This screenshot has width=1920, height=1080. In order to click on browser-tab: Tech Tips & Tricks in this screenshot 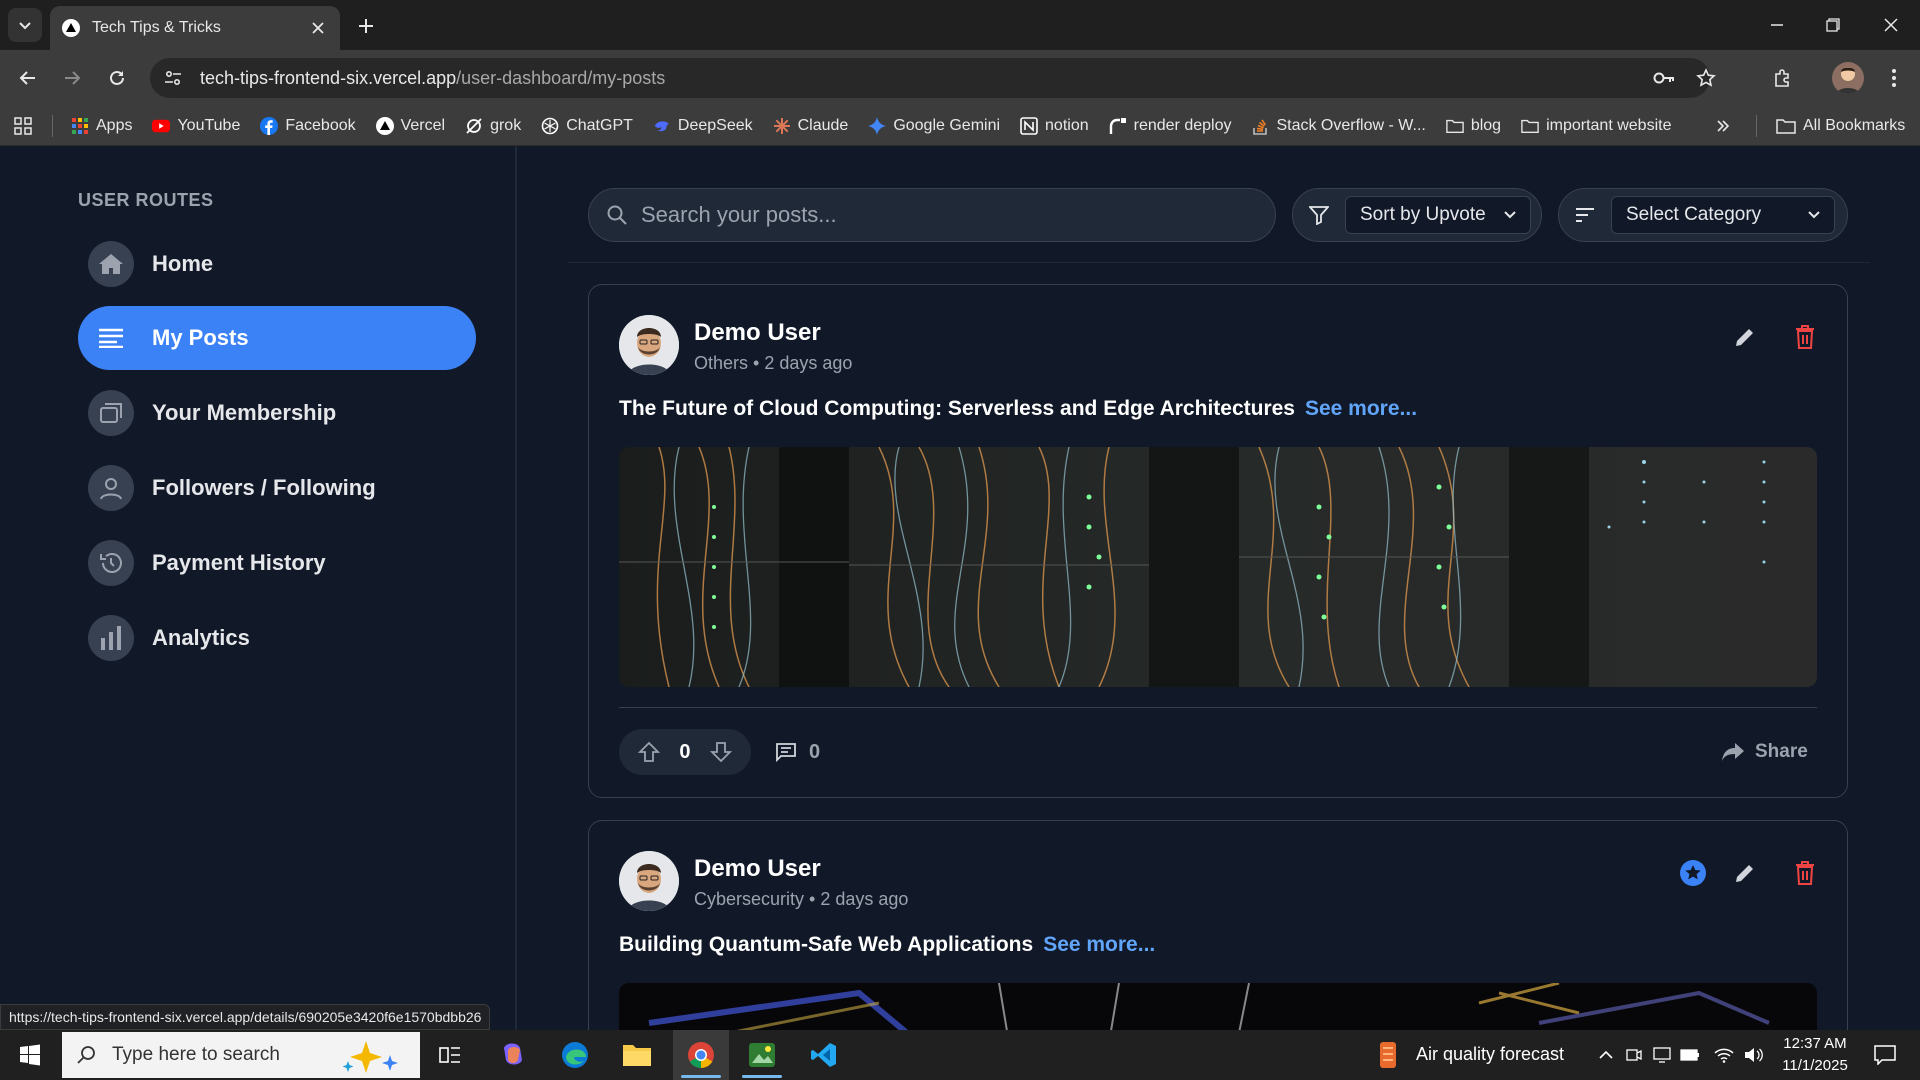, I will do `click(195, 28)`.